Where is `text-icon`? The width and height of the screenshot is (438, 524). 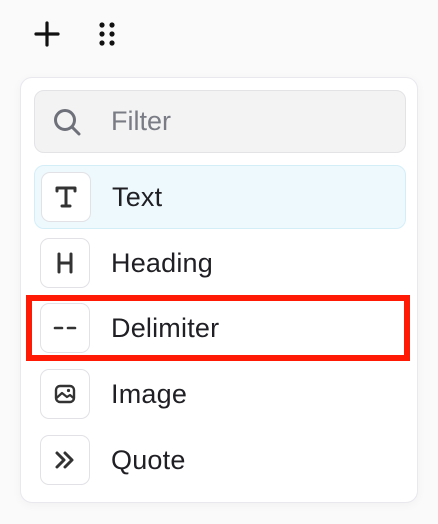
text-icon is located at coordinates (66, 197).